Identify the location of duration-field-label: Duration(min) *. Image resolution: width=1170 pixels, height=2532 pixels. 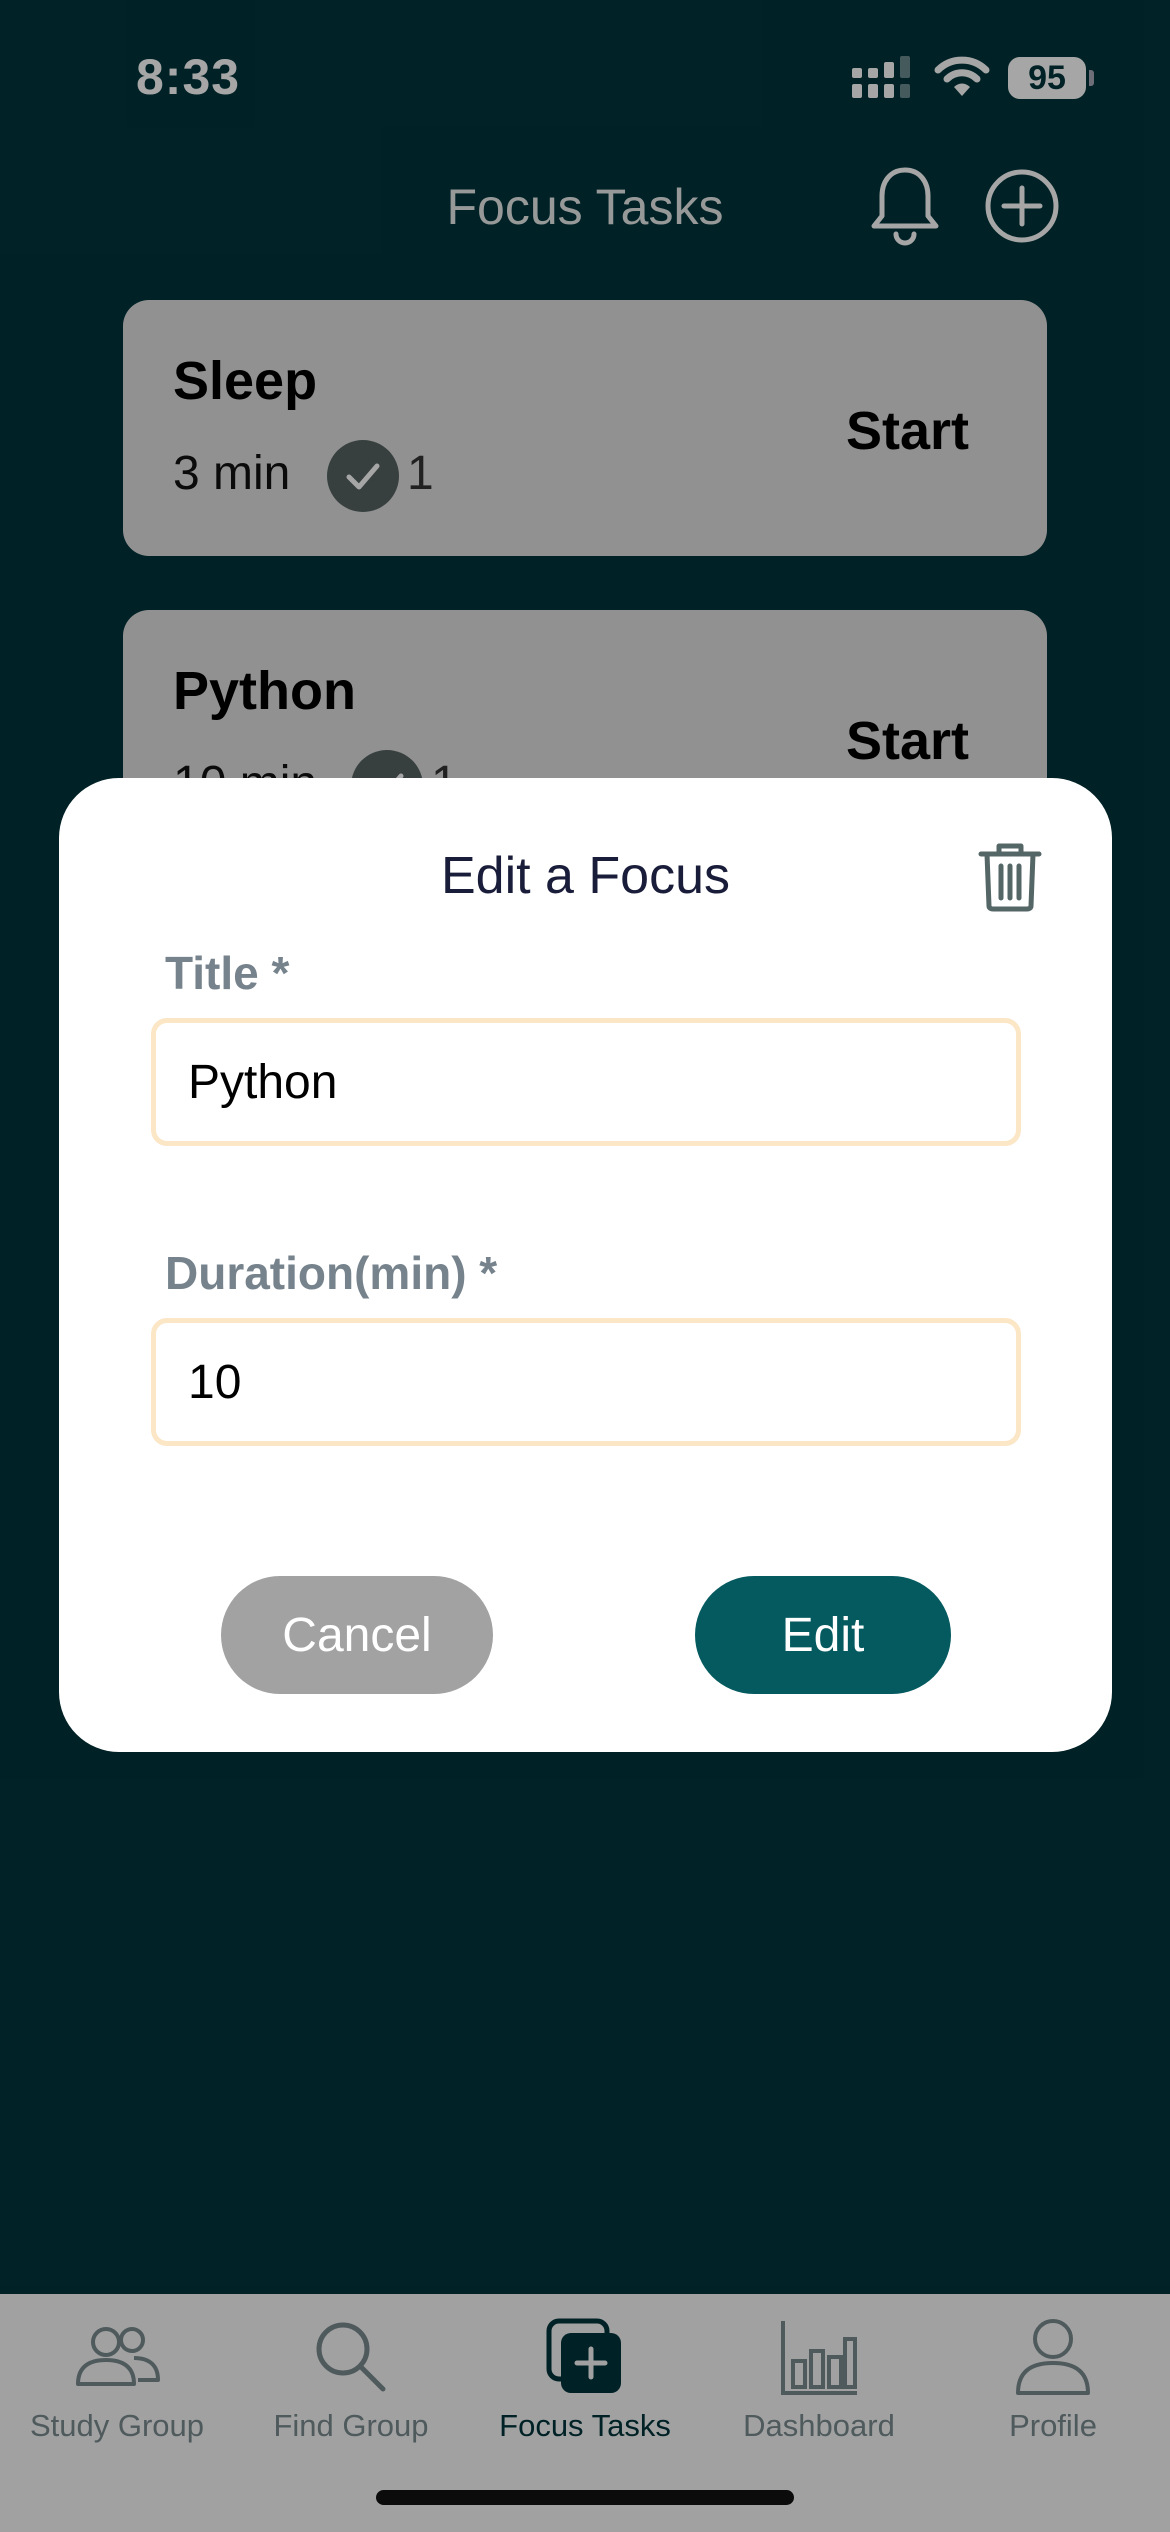
(331, 1273).